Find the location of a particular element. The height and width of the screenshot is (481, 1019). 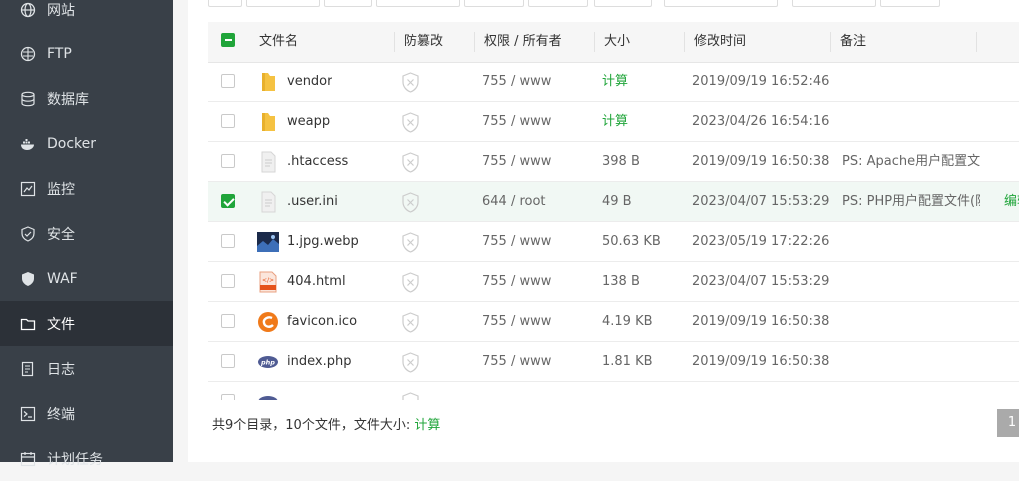

database-icon is located at coordinates (28, 99).